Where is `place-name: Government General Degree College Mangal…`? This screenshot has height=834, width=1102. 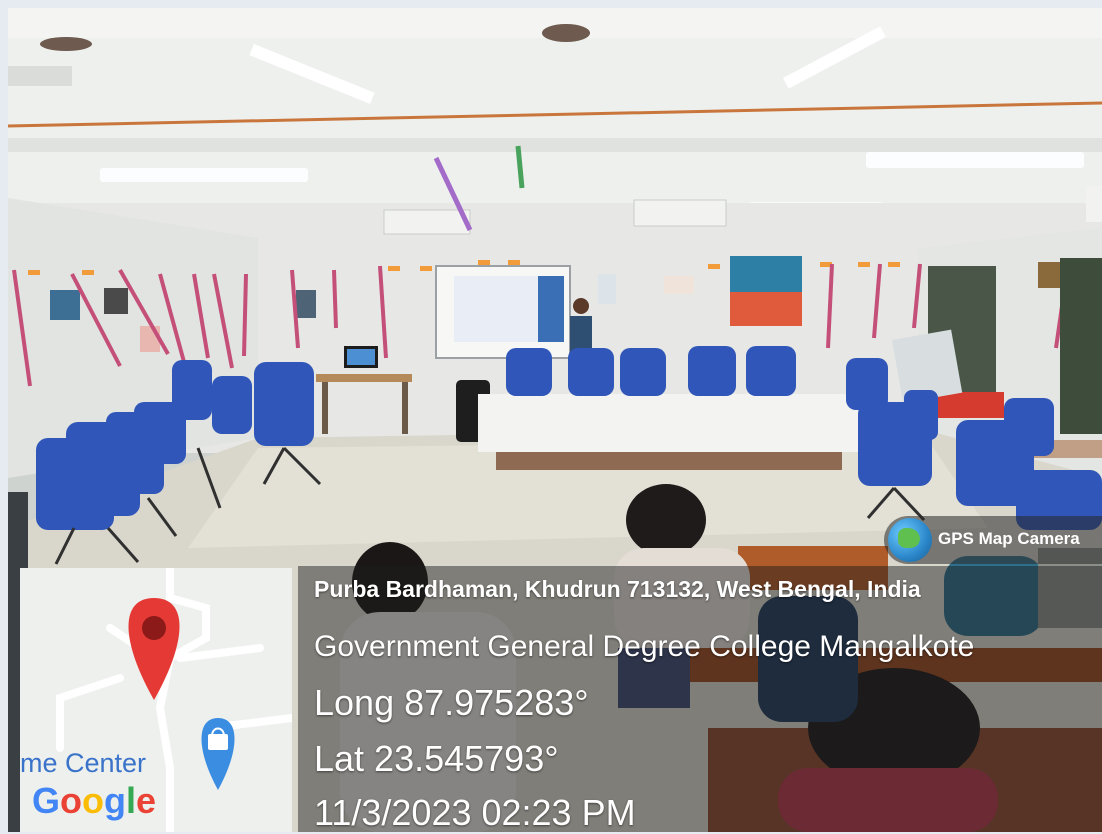
place-name: Government General Degree College Mangal… is located at coordinates (644, 646).